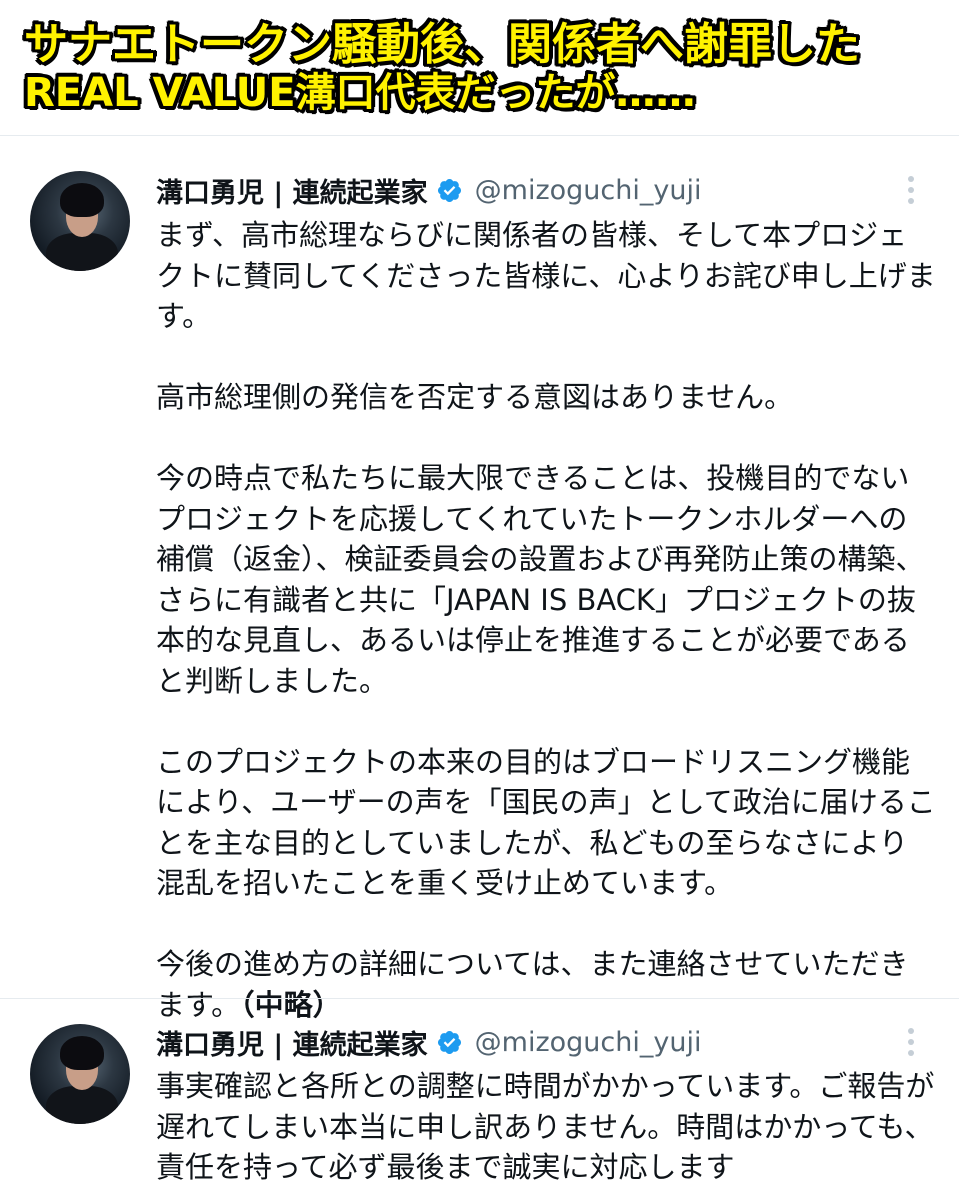  I want to click on caption-line-1: サナエトークン騒動後、関係者へ謝罪した, so click(442, 45).